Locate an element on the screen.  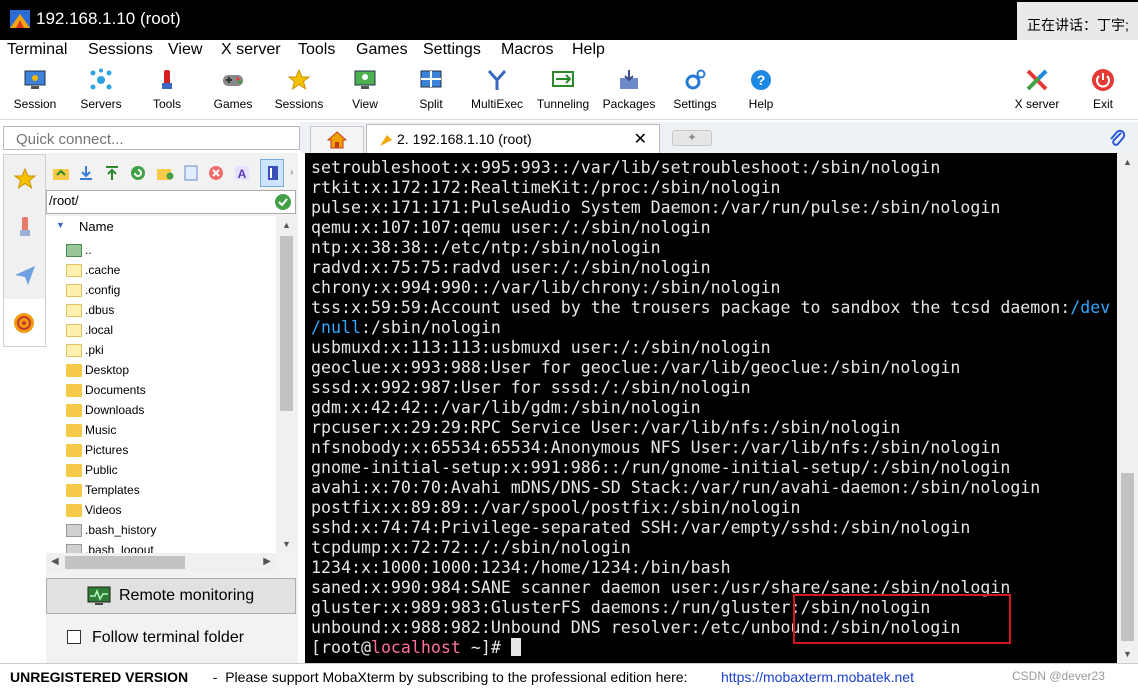
help-icon: ? is located at coordinates (761, 80).